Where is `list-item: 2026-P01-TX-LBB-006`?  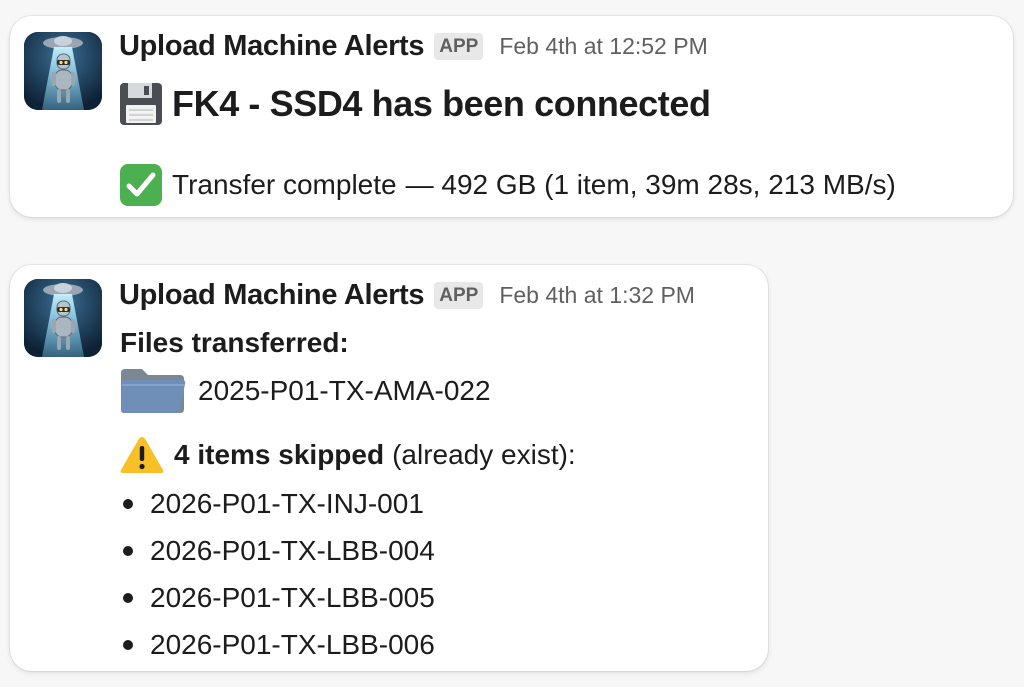 list-item: 2026-P01-TX-LBB-006 is located at coordinates (277, 644).